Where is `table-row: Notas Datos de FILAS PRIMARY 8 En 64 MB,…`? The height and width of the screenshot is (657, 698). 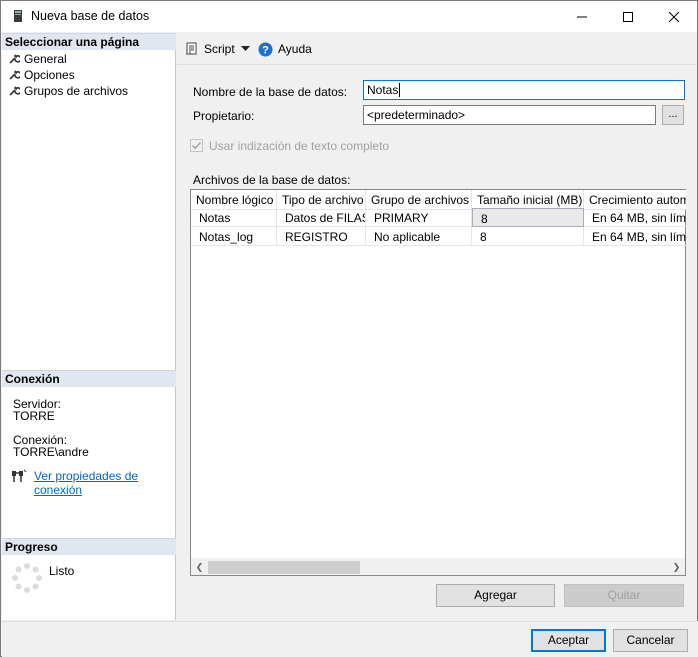
table-row: Notas Datos de FILAS PRIMARY 8 En 64 MB,… is located at coordinates (438, 217).